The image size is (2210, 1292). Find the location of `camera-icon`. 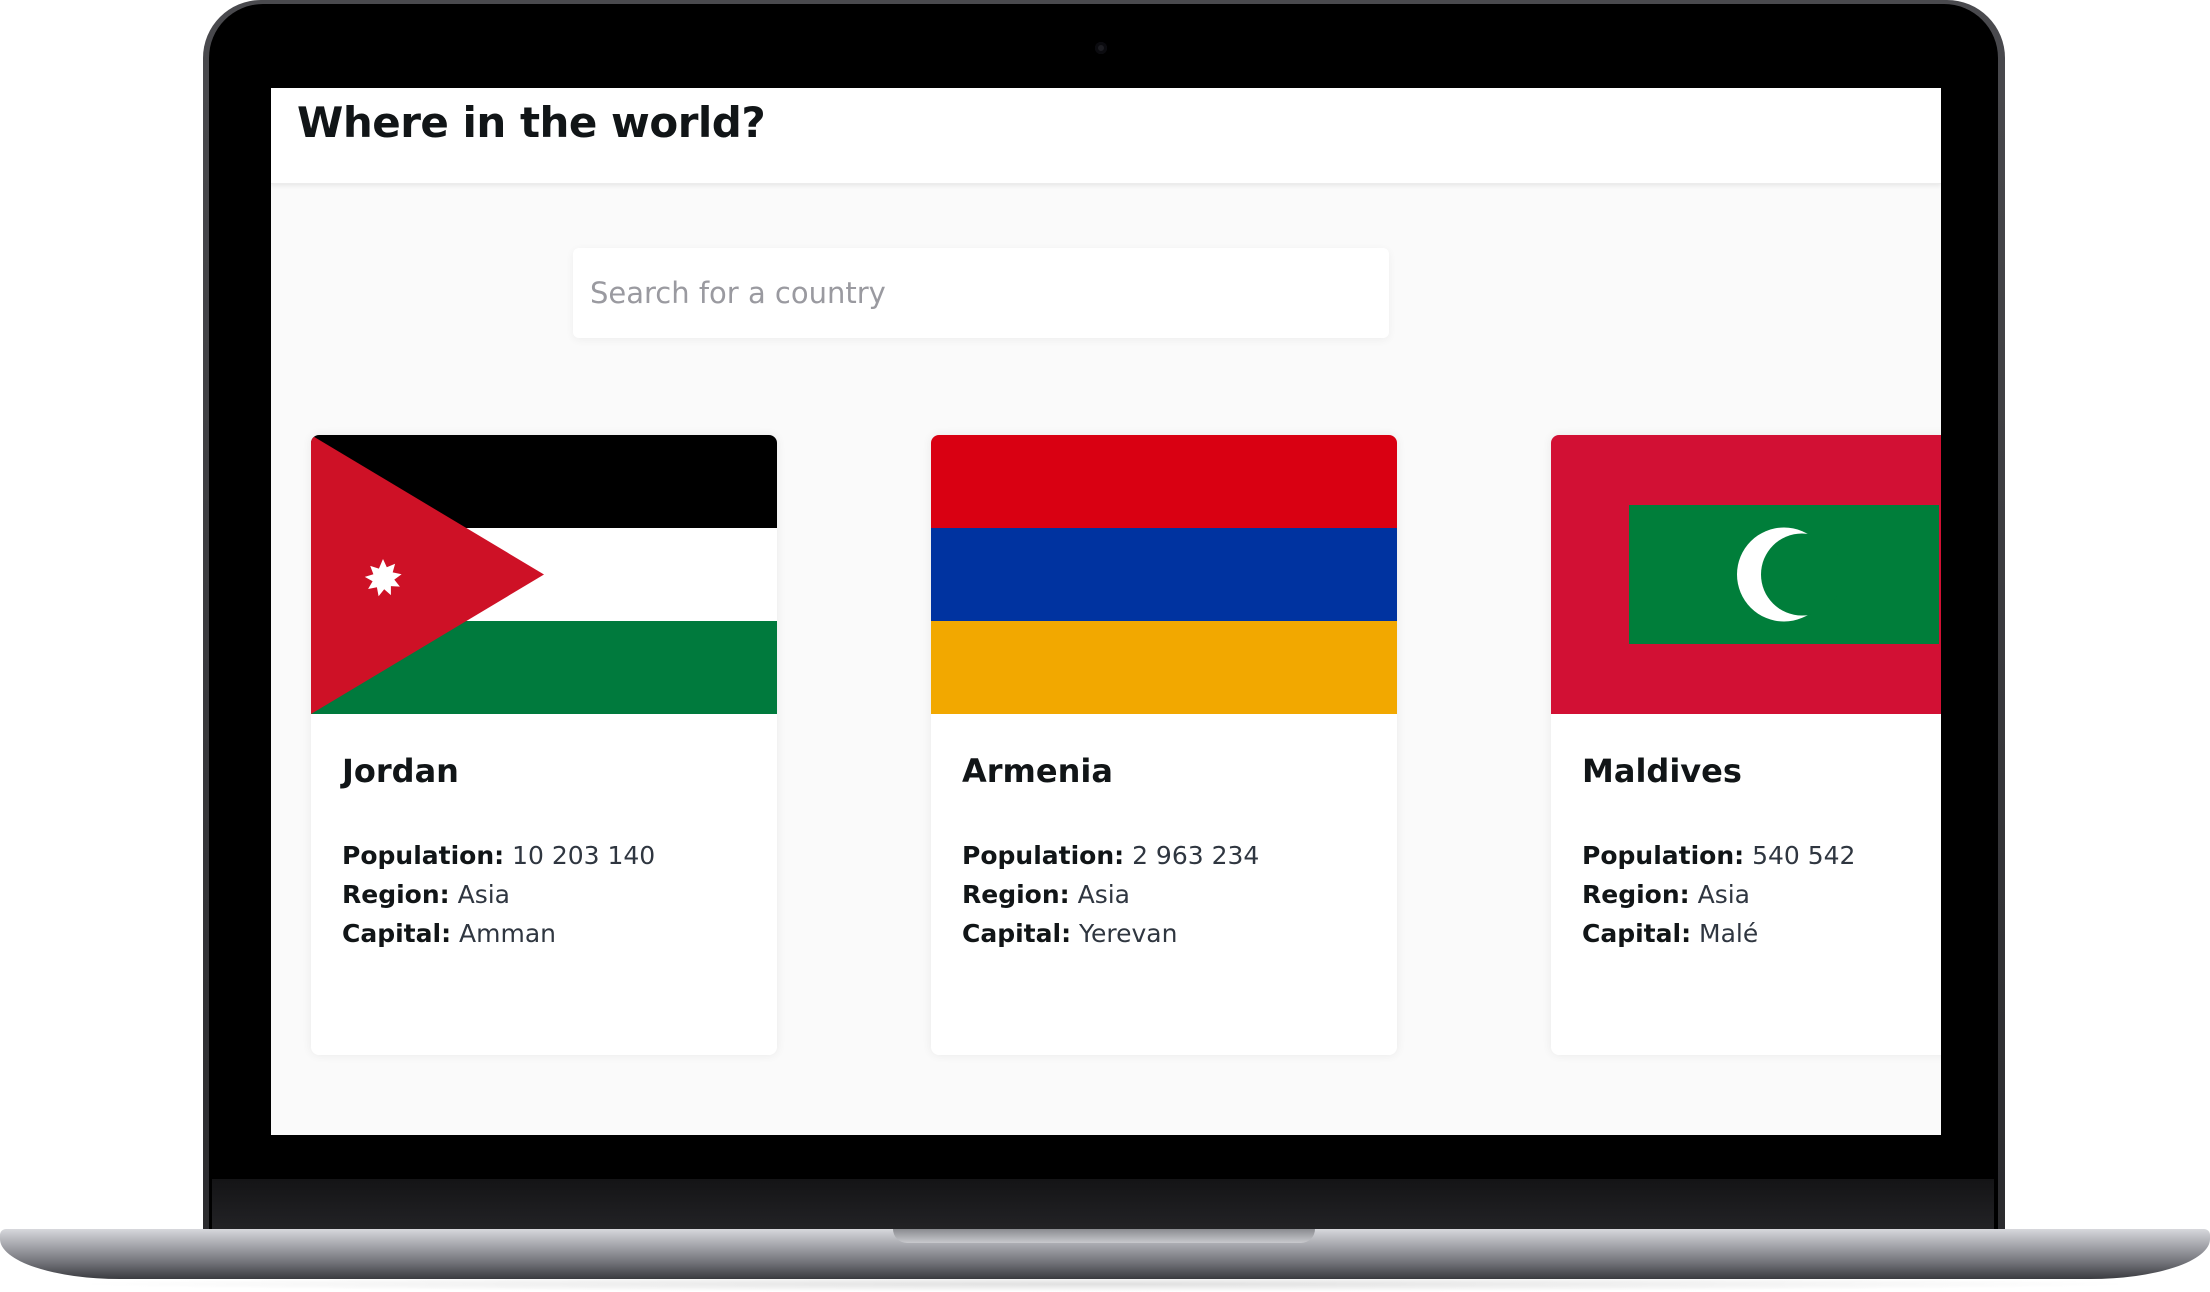

camera-icon is located at coordinates (1101, 48).